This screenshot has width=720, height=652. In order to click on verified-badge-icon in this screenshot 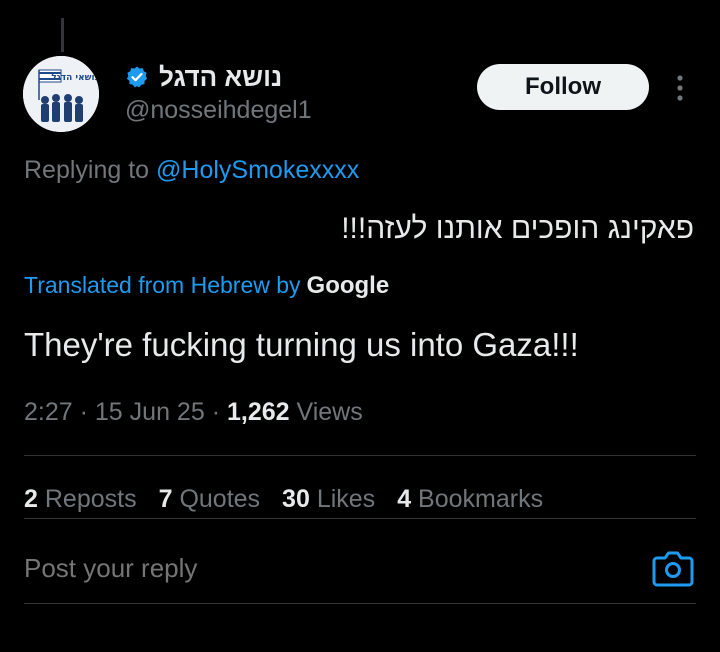, I will do `click(137, 77)`.